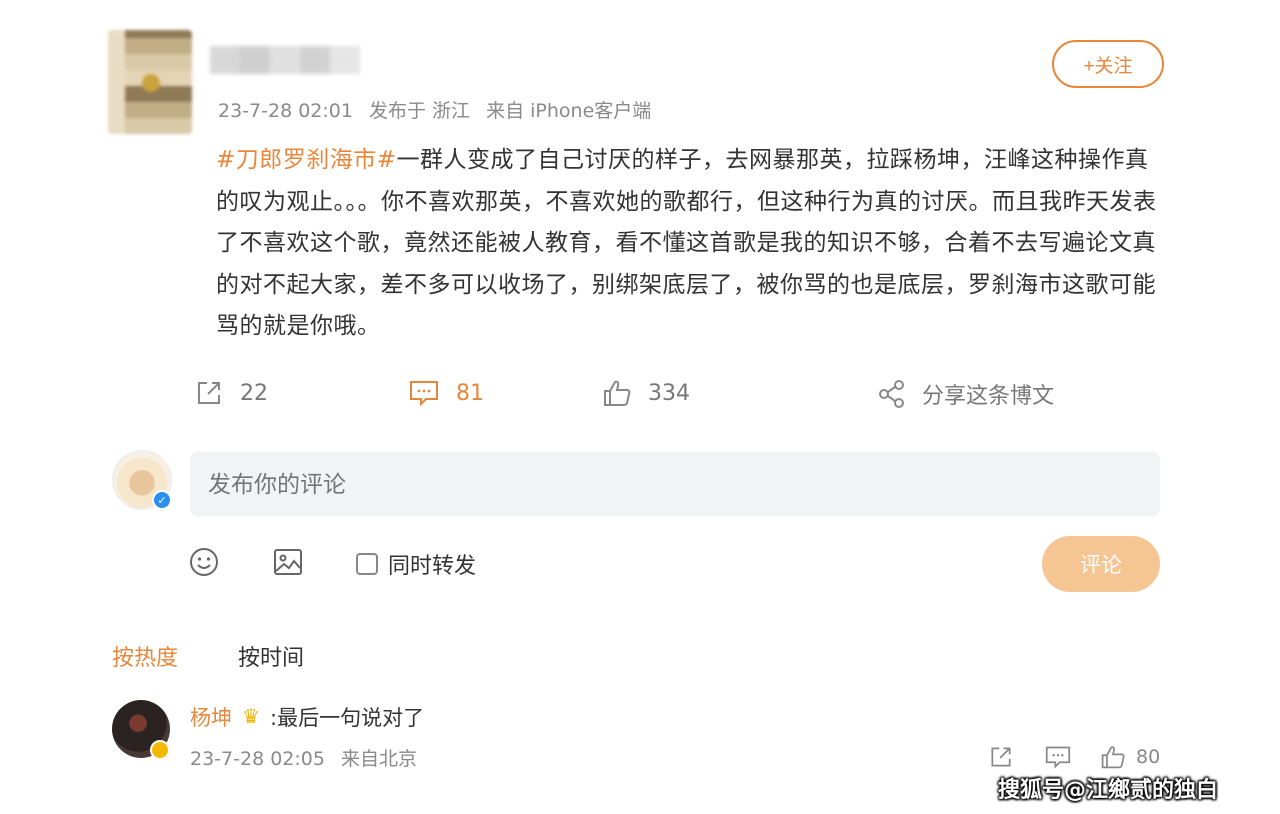  Describe the element at coordinates (569, 111) in the screenshot. I see `post-source: 来自 iPhone客户端` at that location.